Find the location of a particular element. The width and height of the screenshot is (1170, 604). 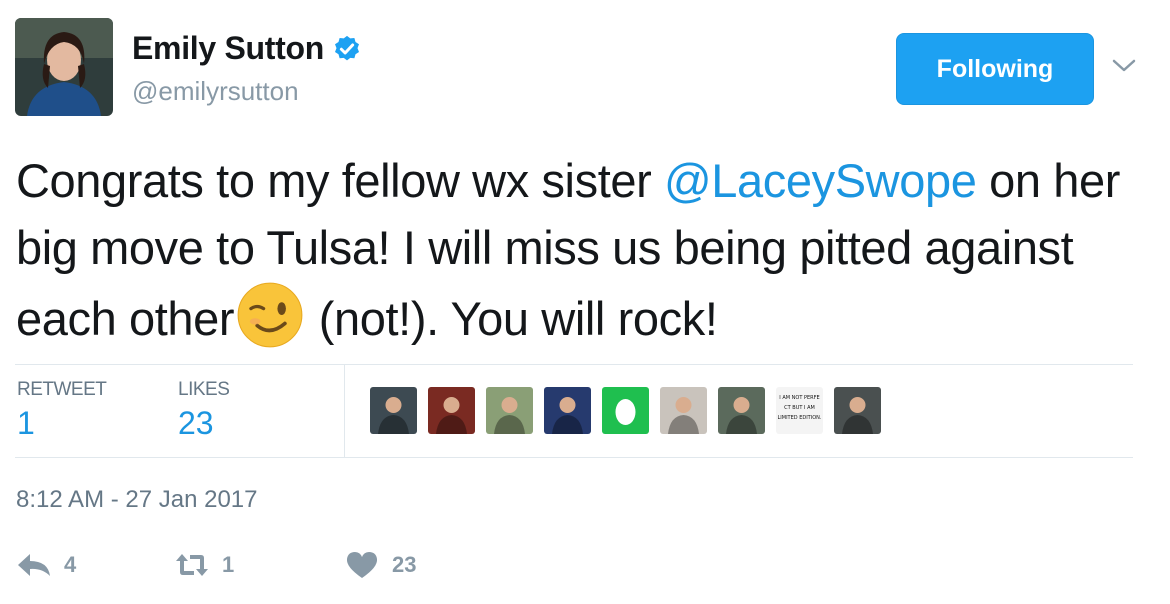

user-name: Emily Sutton is located at coordinates (228, 48).